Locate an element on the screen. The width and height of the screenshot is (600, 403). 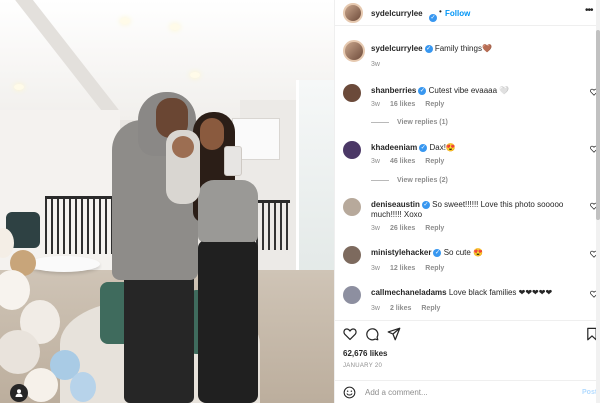
stair-railing is located at coordinates (80, 225).